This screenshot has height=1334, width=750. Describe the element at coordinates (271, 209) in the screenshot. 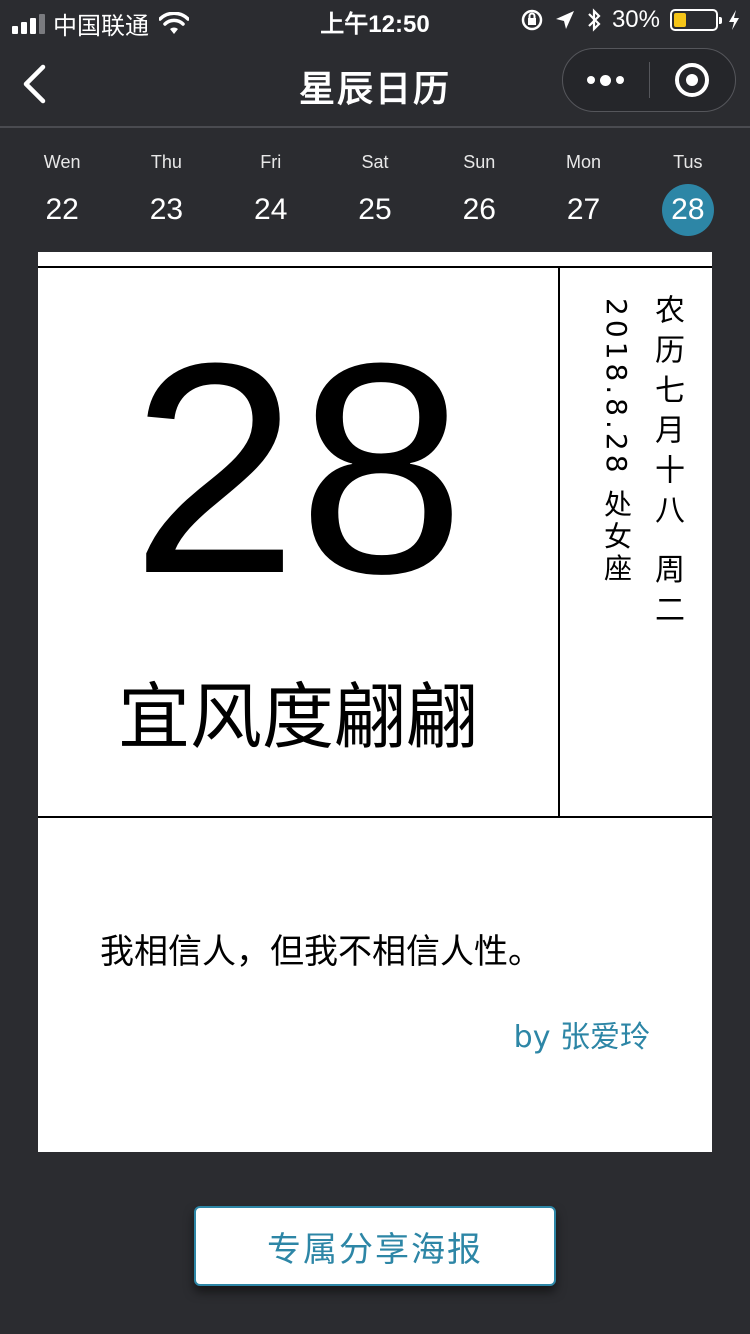

I see `day-number: 24` at that location.